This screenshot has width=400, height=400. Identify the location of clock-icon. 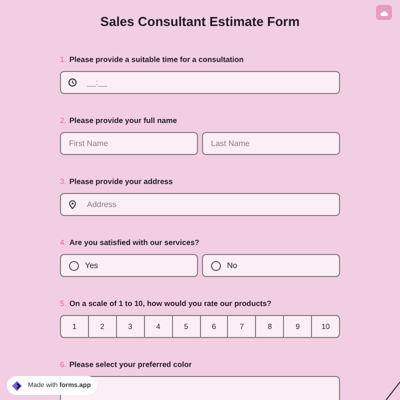
(72, 82).